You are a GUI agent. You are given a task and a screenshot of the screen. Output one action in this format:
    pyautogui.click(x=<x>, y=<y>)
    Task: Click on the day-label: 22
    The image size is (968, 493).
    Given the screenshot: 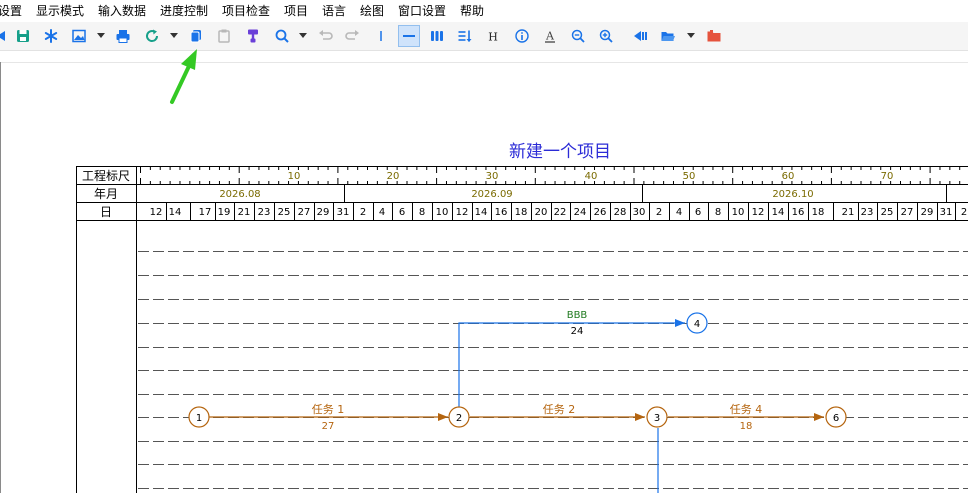 What is the action you would take?
    pyautogui.click(x=560, y=212)
    